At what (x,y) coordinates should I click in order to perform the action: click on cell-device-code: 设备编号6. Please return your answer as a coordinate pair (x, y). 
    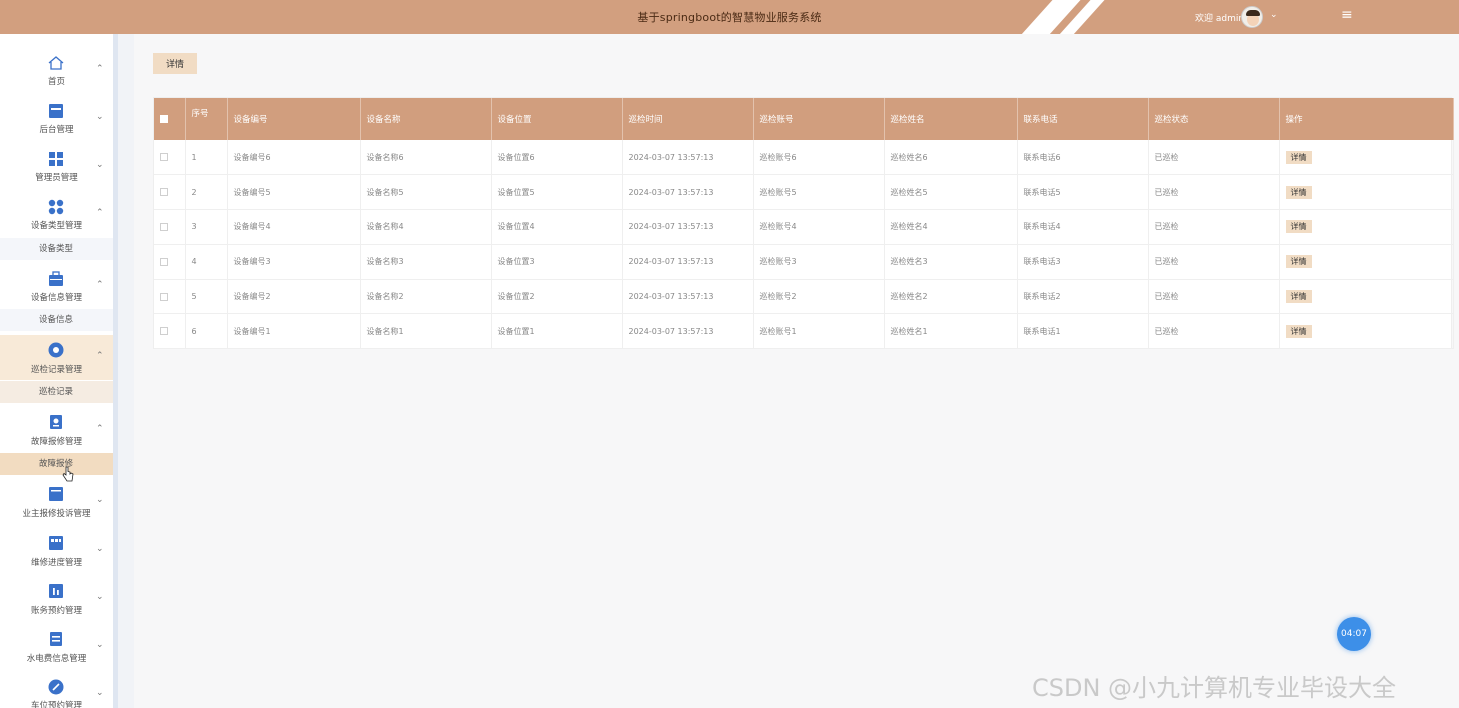
    Looking at the image, I should click on (294, 157).